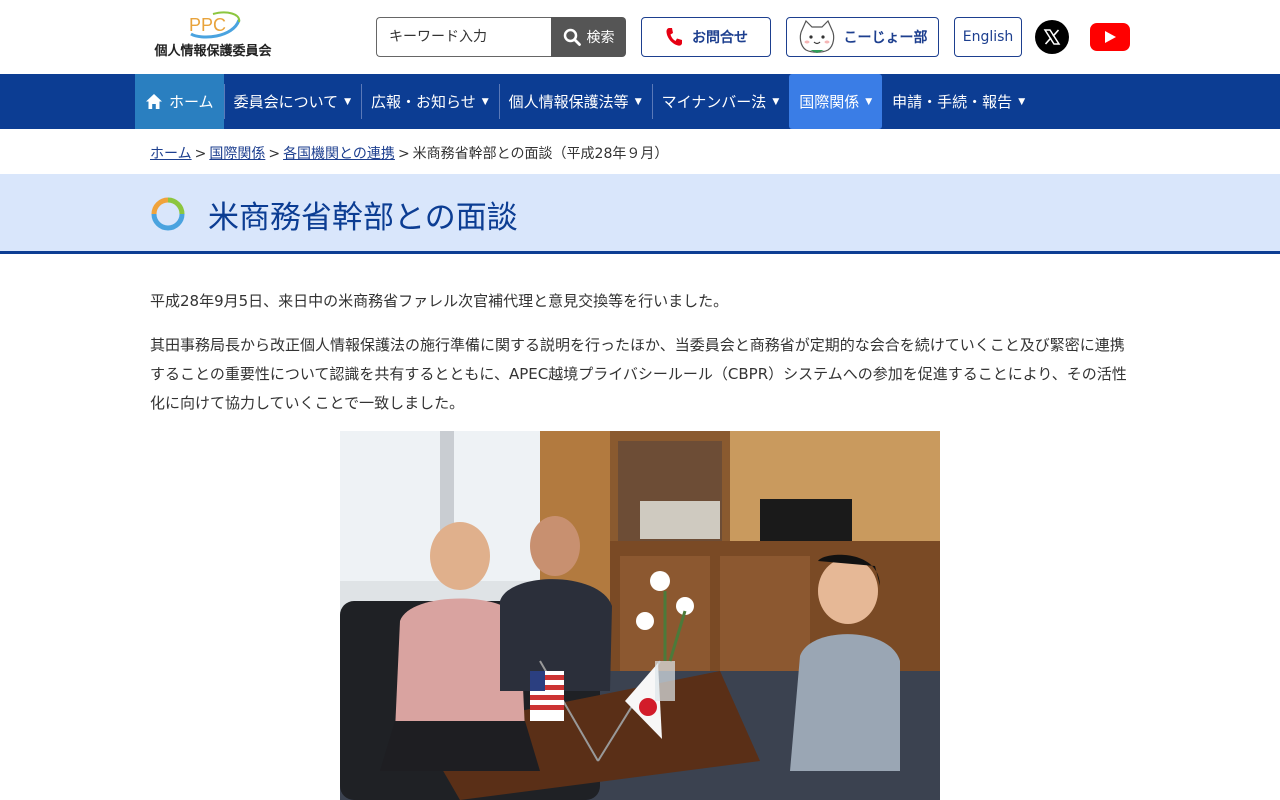 This screenshot has width=1280, height=800. I want to click on ppc-logo-icon: PPC, so click(215, 25).